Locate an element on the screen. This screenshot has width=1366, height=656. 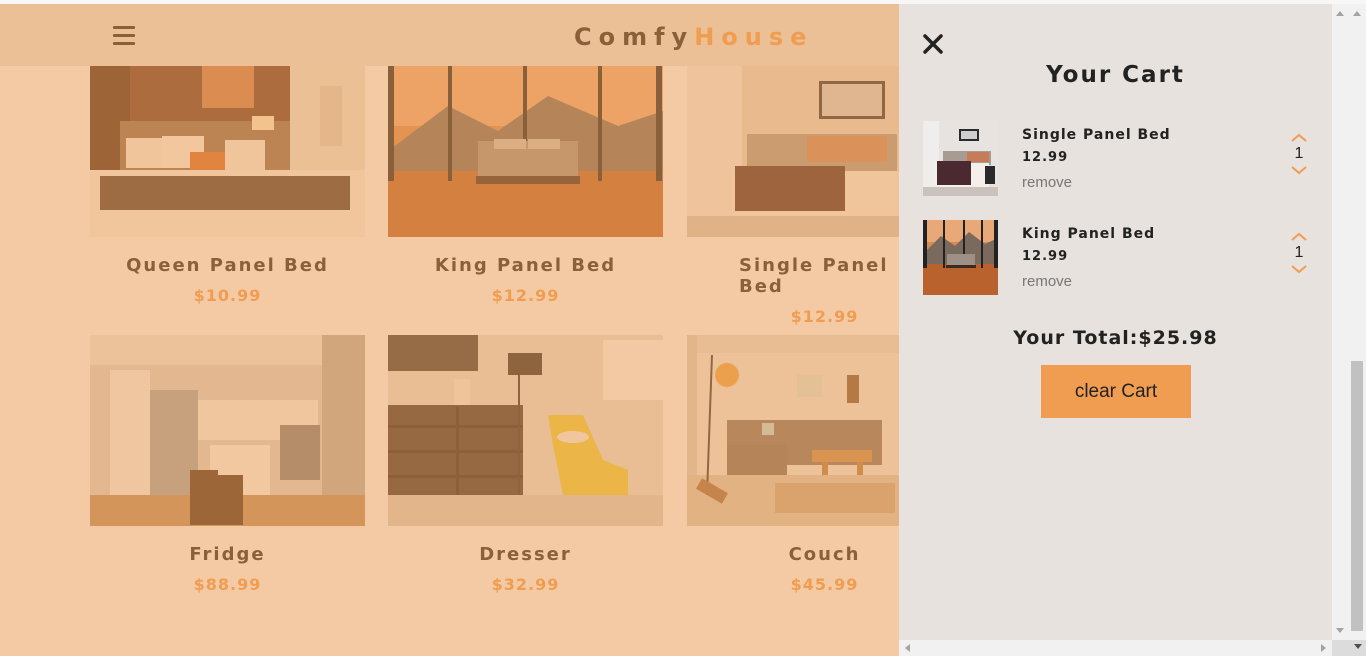
page-vertical-scrollbar is located at coordinates (1357, 322).